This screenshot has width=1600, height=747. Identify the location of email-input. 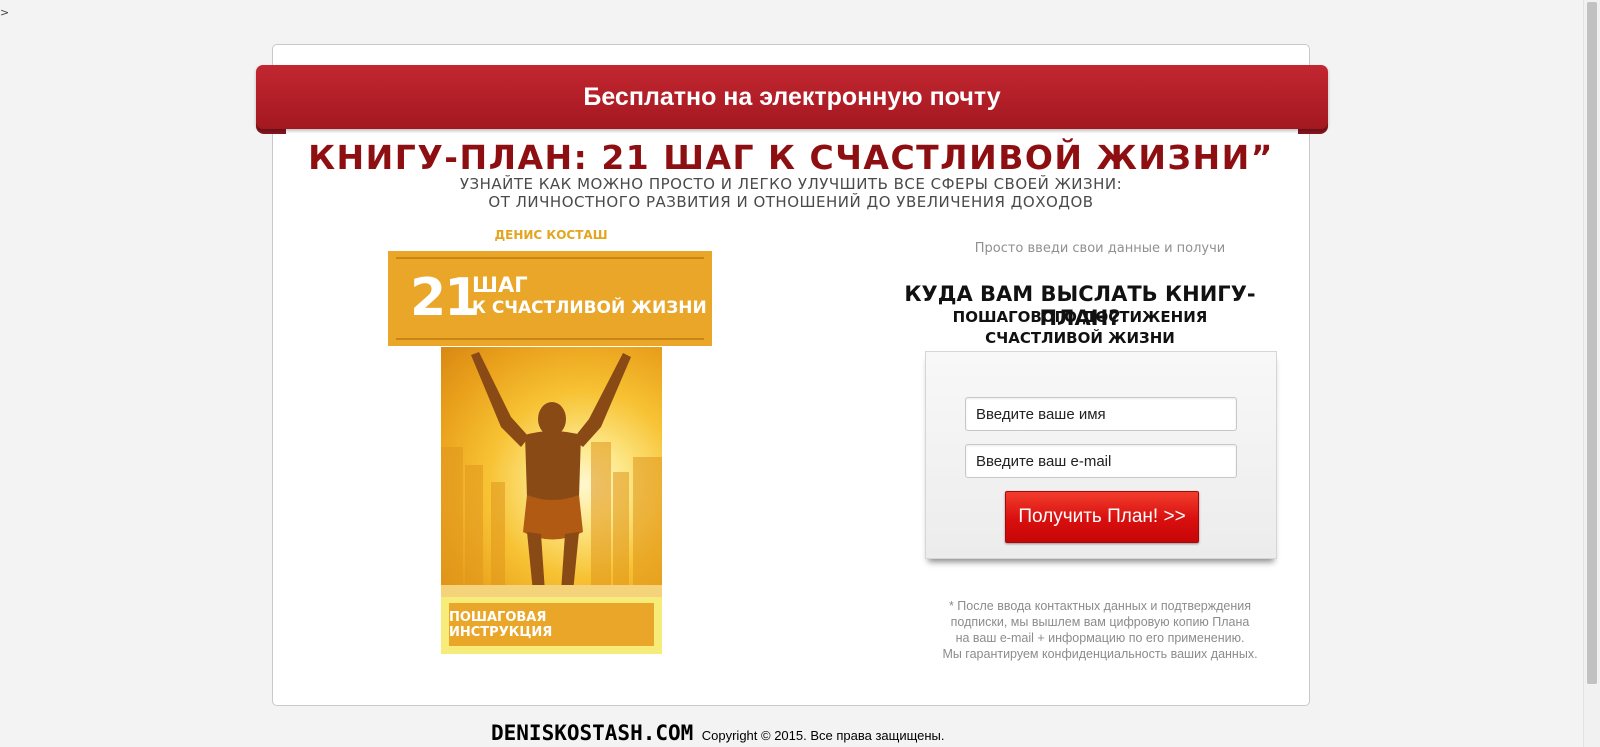
(1101, 461).